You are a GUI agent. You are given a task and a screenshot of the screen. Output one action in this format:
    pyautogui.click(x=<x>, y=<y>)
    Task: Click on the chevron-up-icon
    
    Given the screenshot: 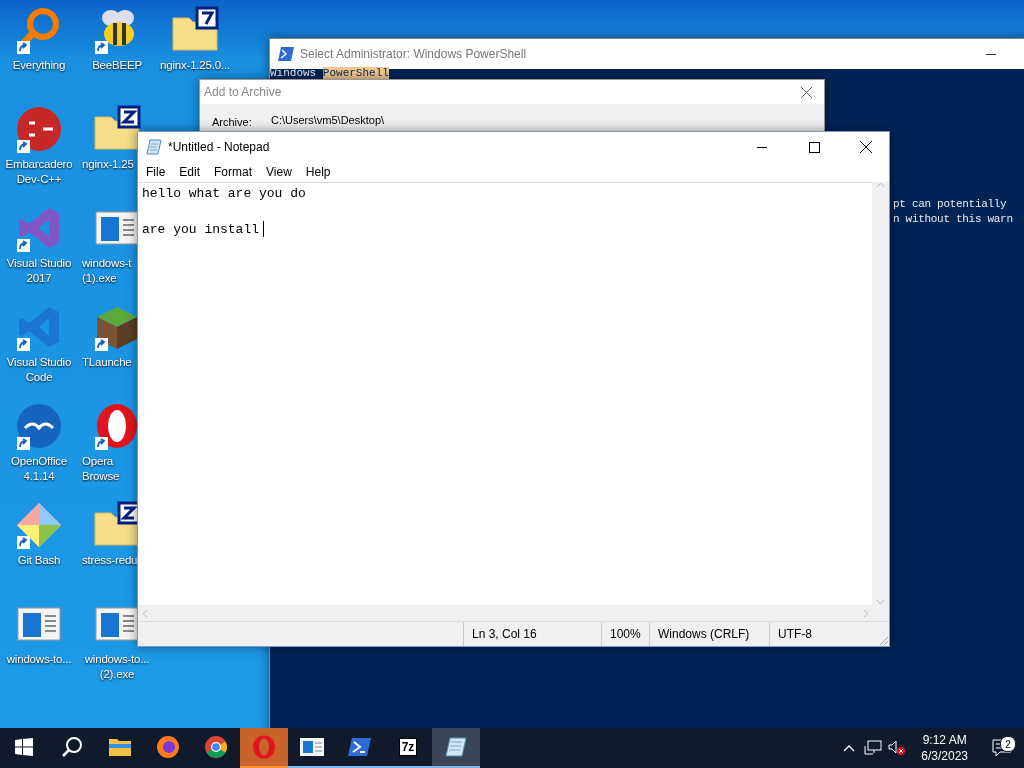 What is the action you would take?
    pyautogui.click(x=849, y=748)
    